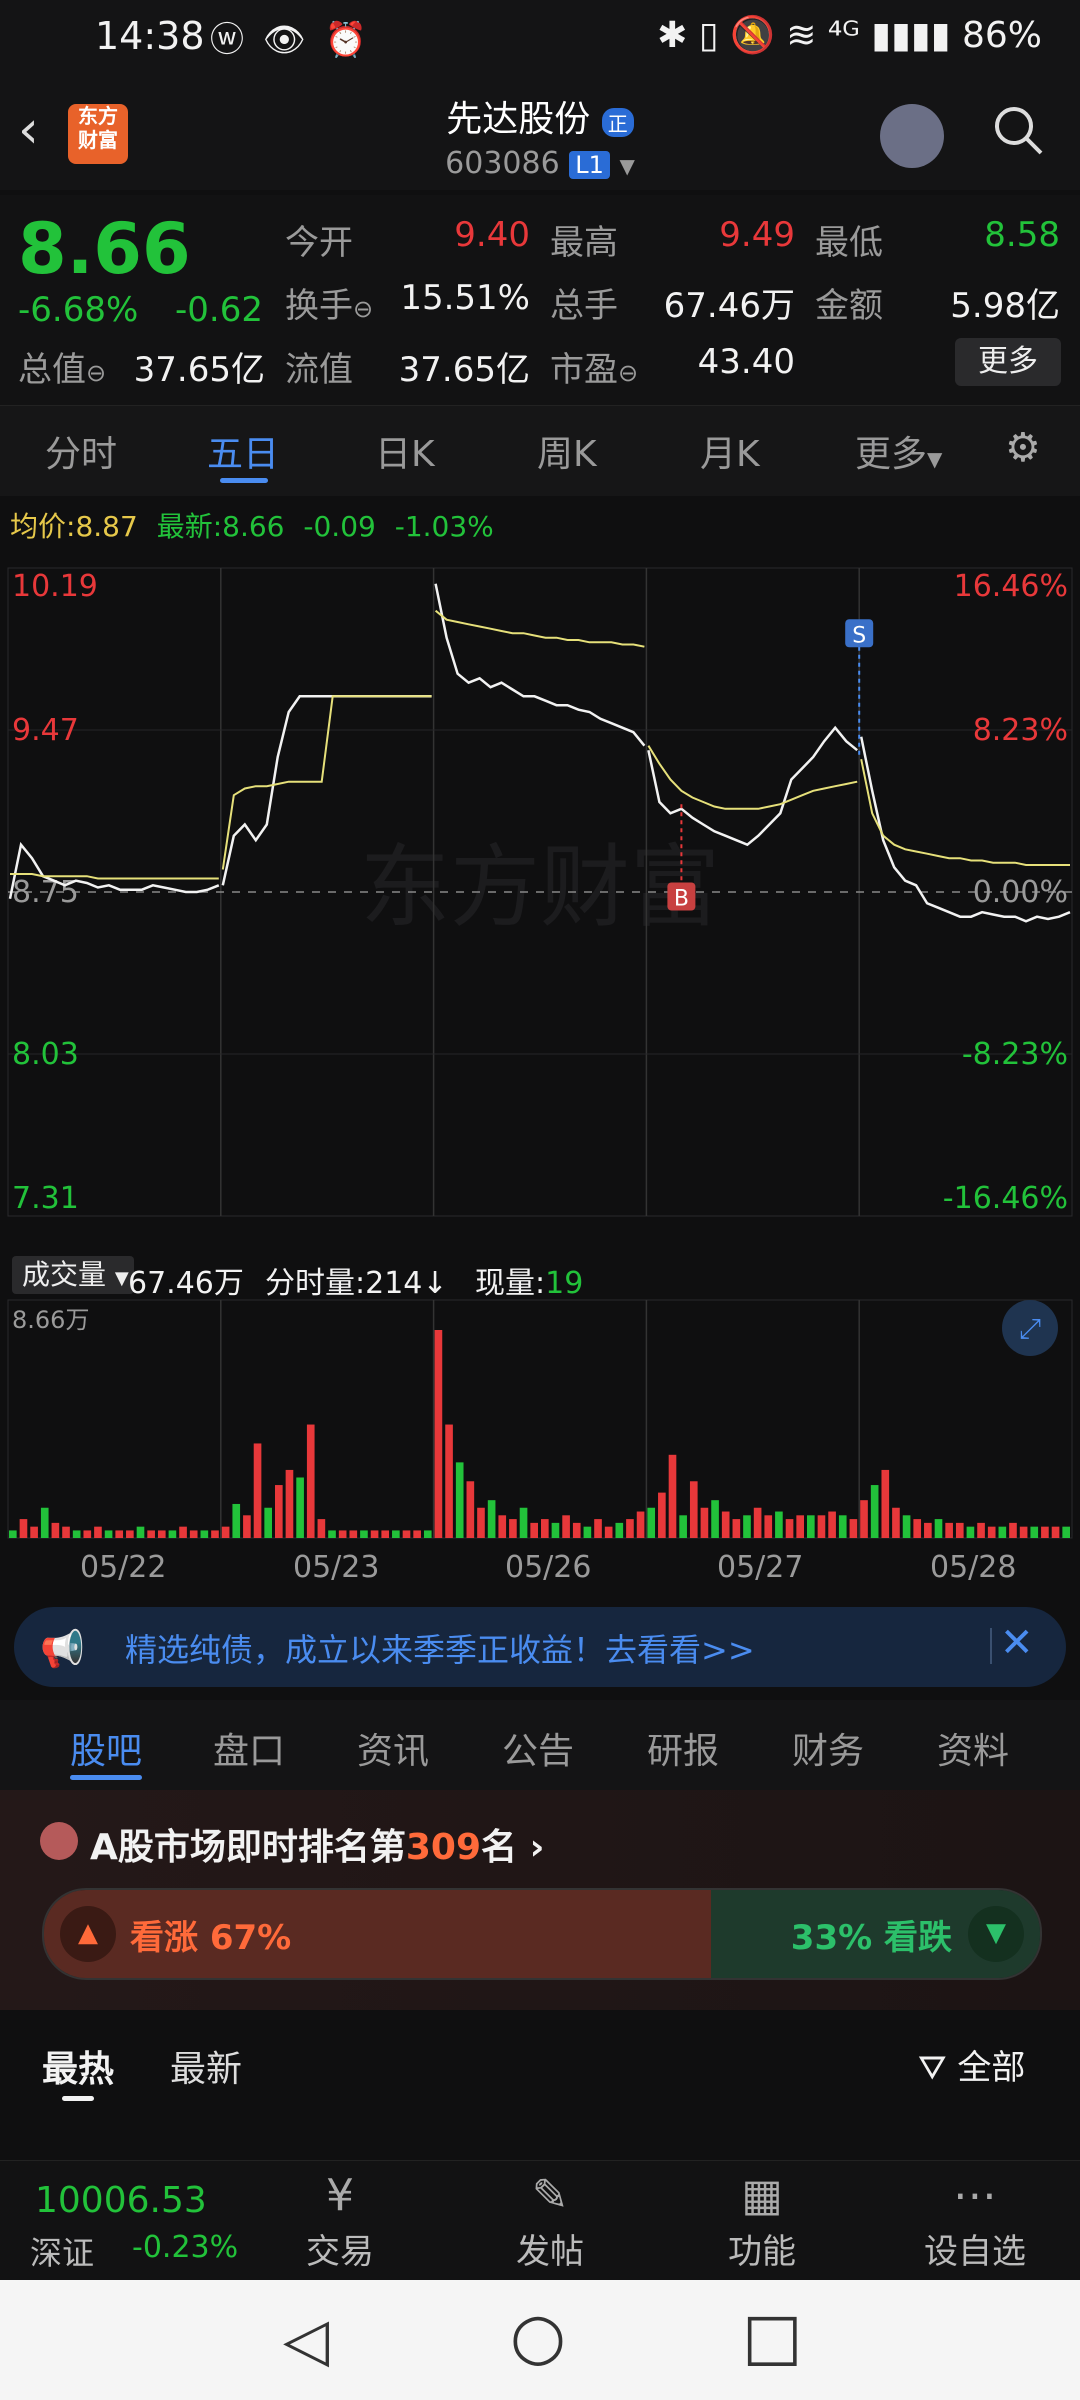 This screenshot has height=2400, width=1080. I want to click on y-tick-label: 8.03, so click(45, 1054).